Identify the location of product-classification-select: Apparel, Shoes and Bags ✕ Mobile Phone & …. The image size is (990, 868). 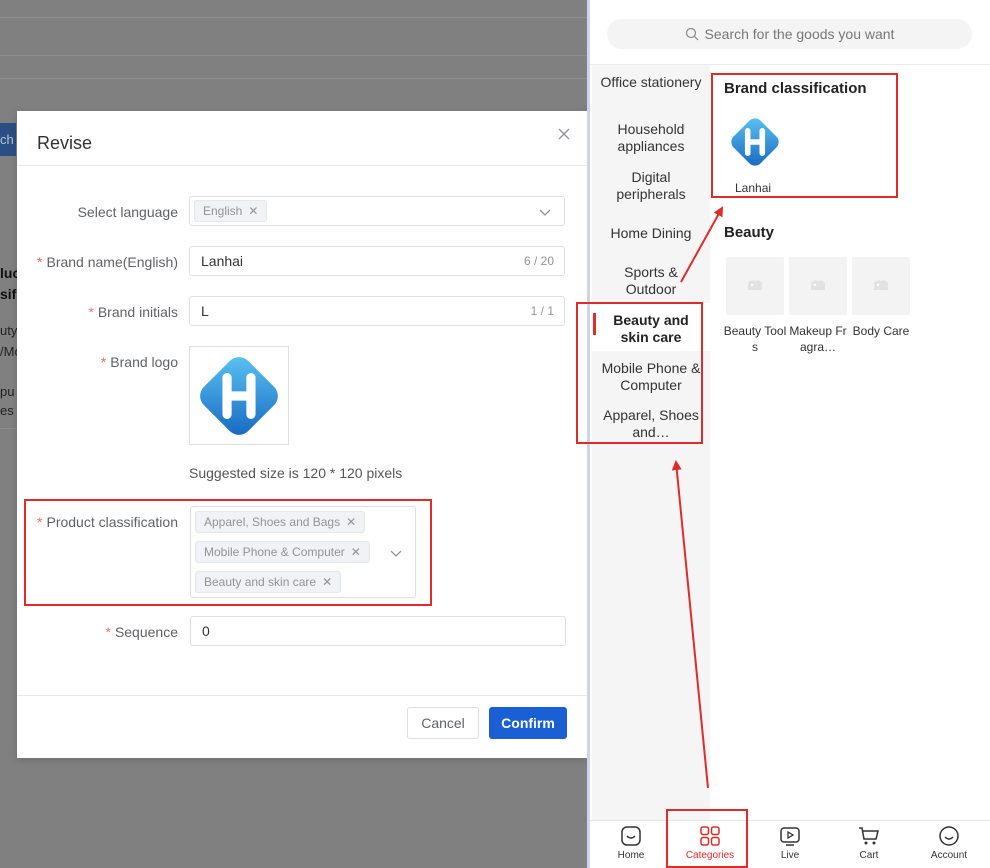
(303, 552).